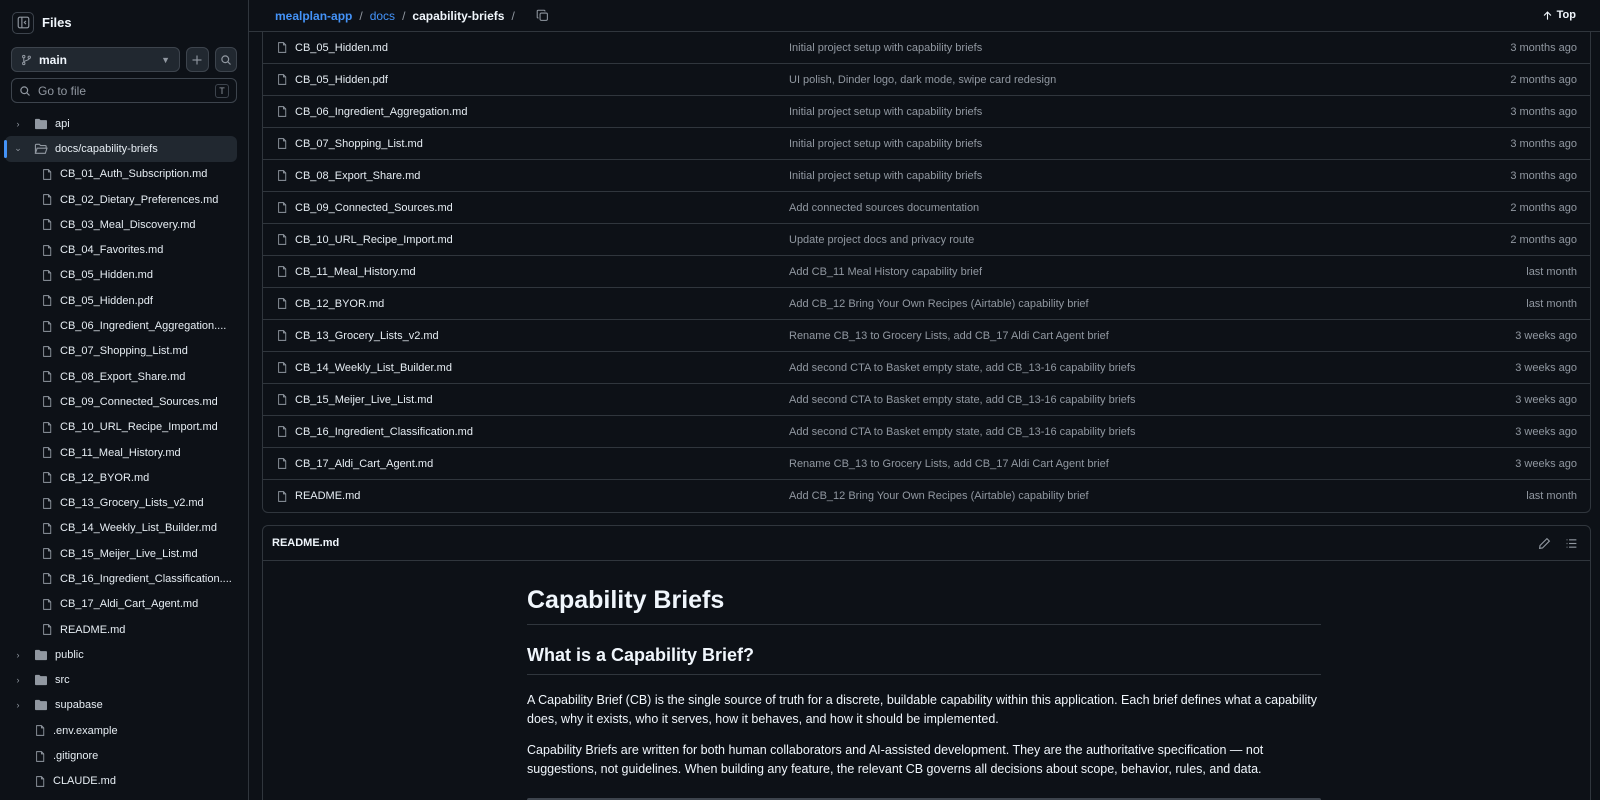  I want to click on tree-file: CB_14_Weekly_List_Builder.md, so click(121, 528).